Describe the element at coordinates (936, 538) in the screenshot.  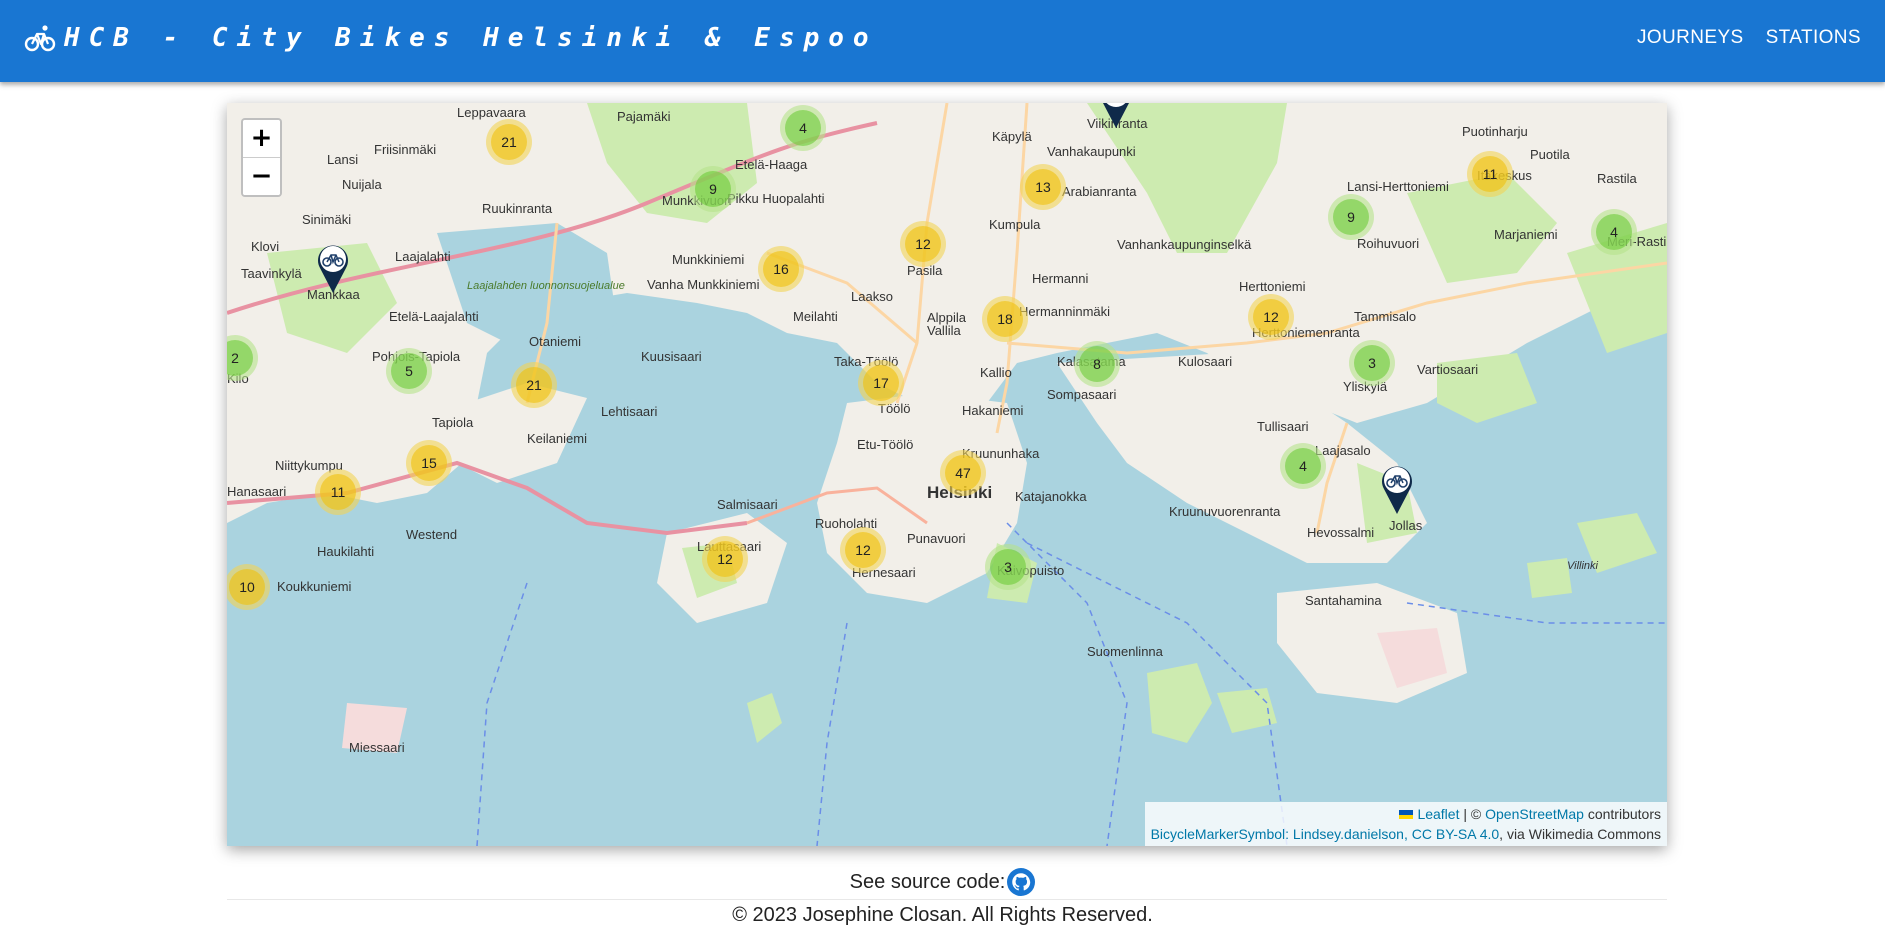
I see `place-label: Punavuori` at that location.